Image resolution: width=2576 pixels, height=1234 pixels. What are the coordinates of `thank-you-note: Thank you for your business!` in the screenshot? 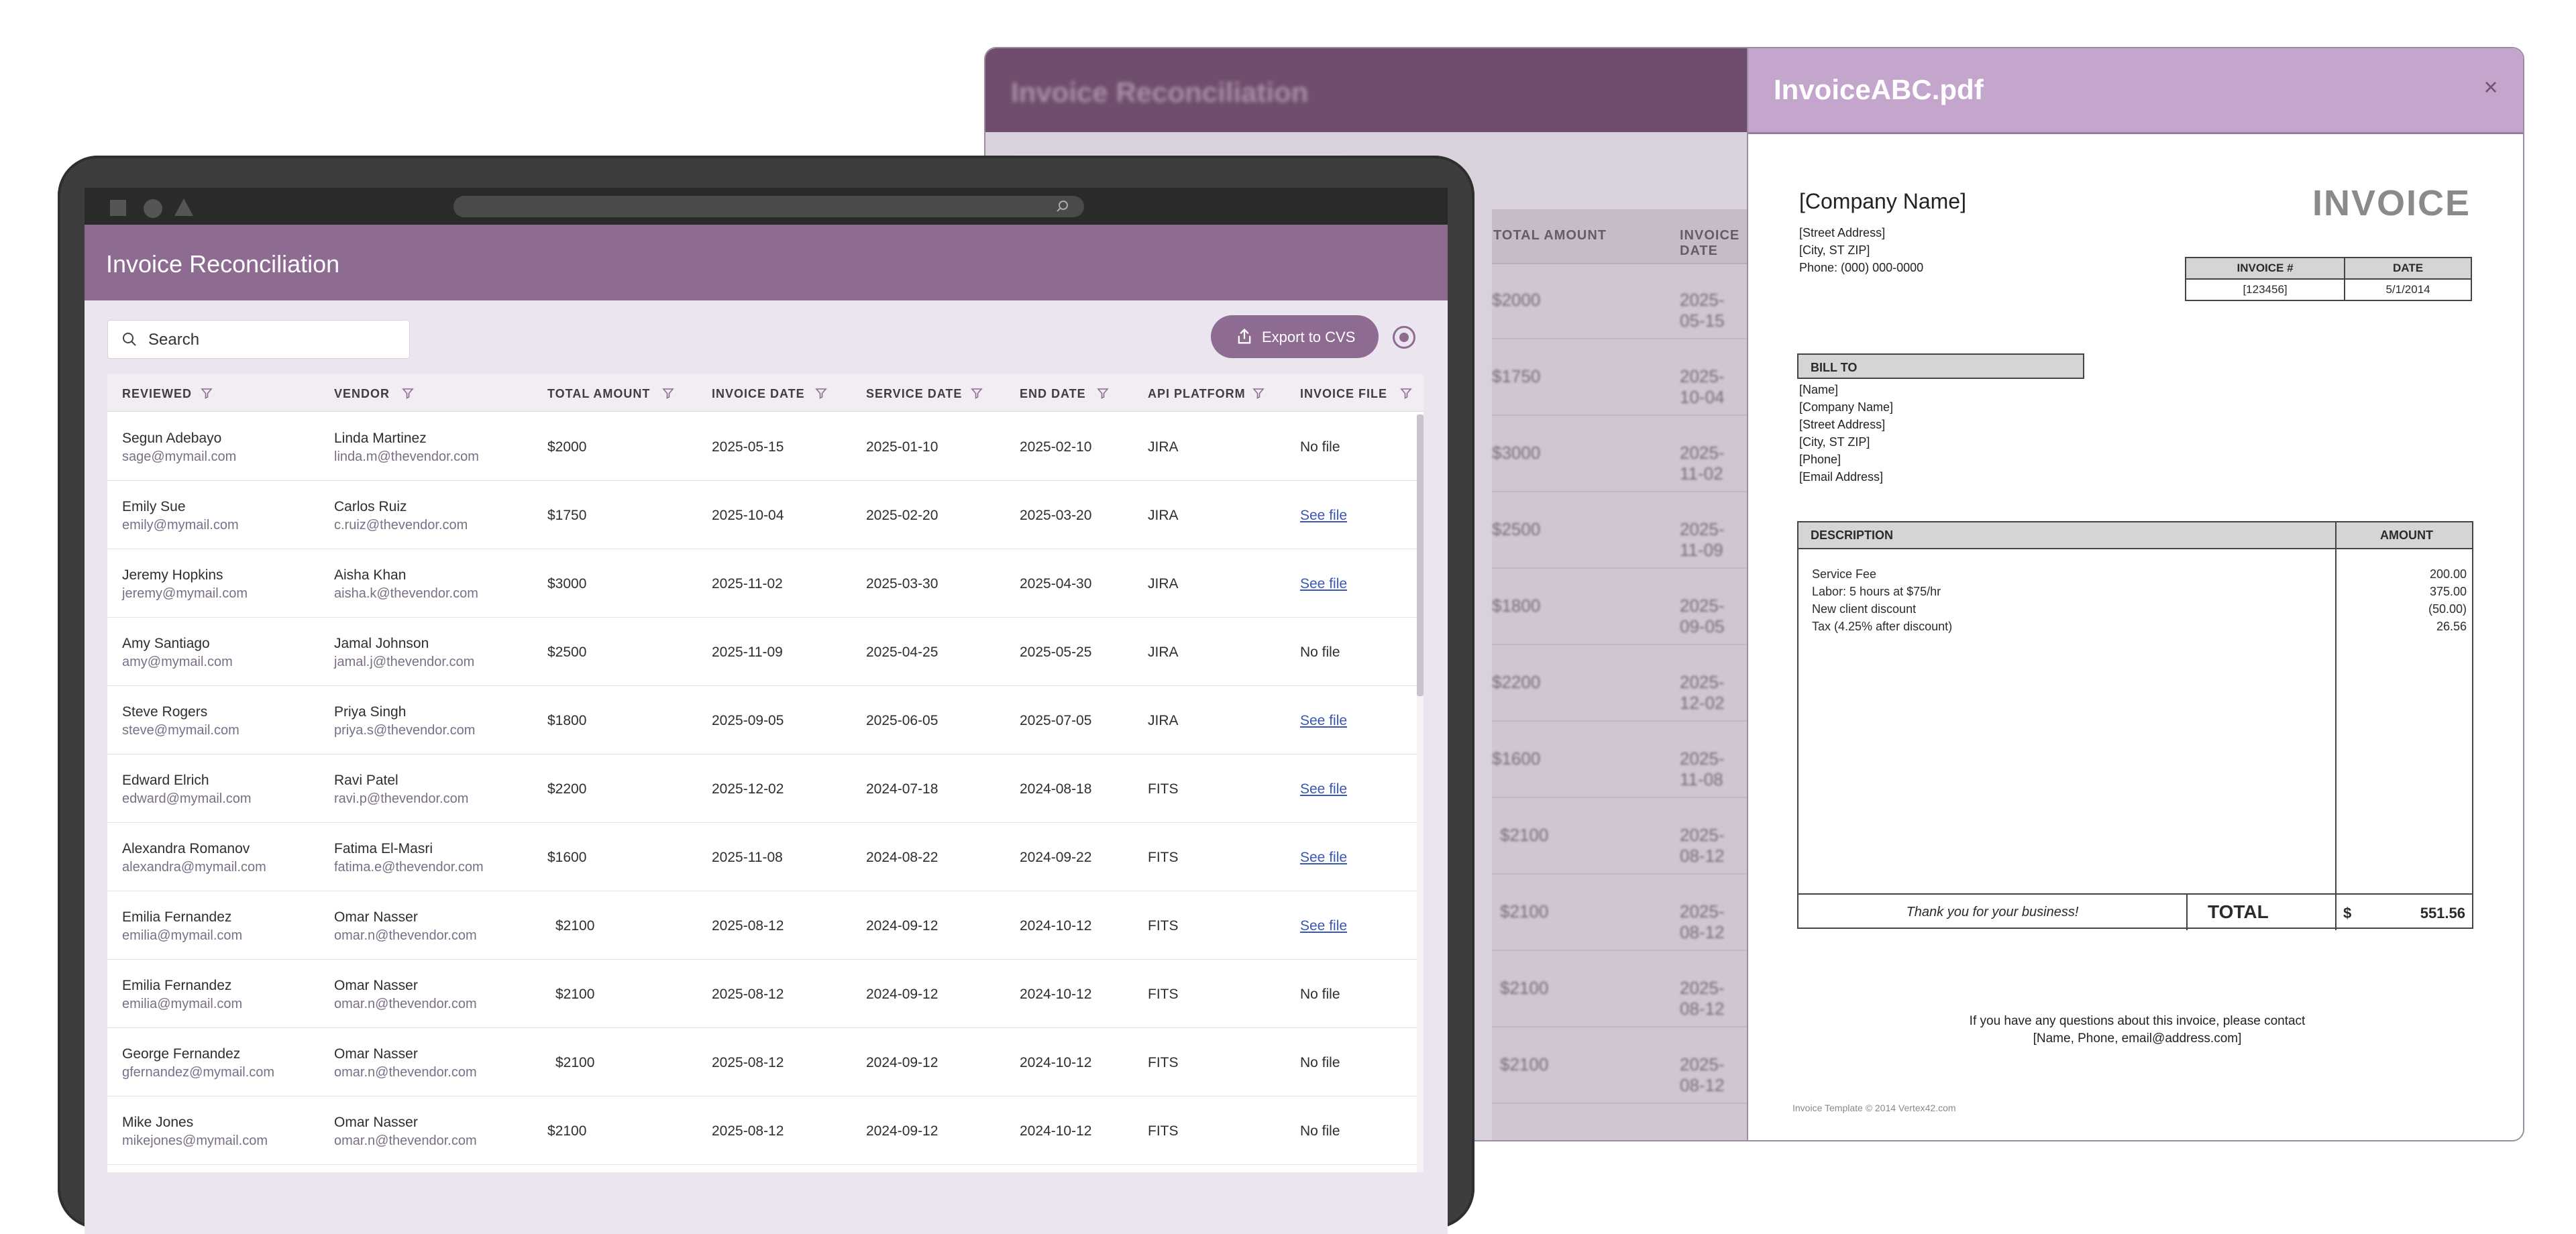 It's located at (1992, 912).